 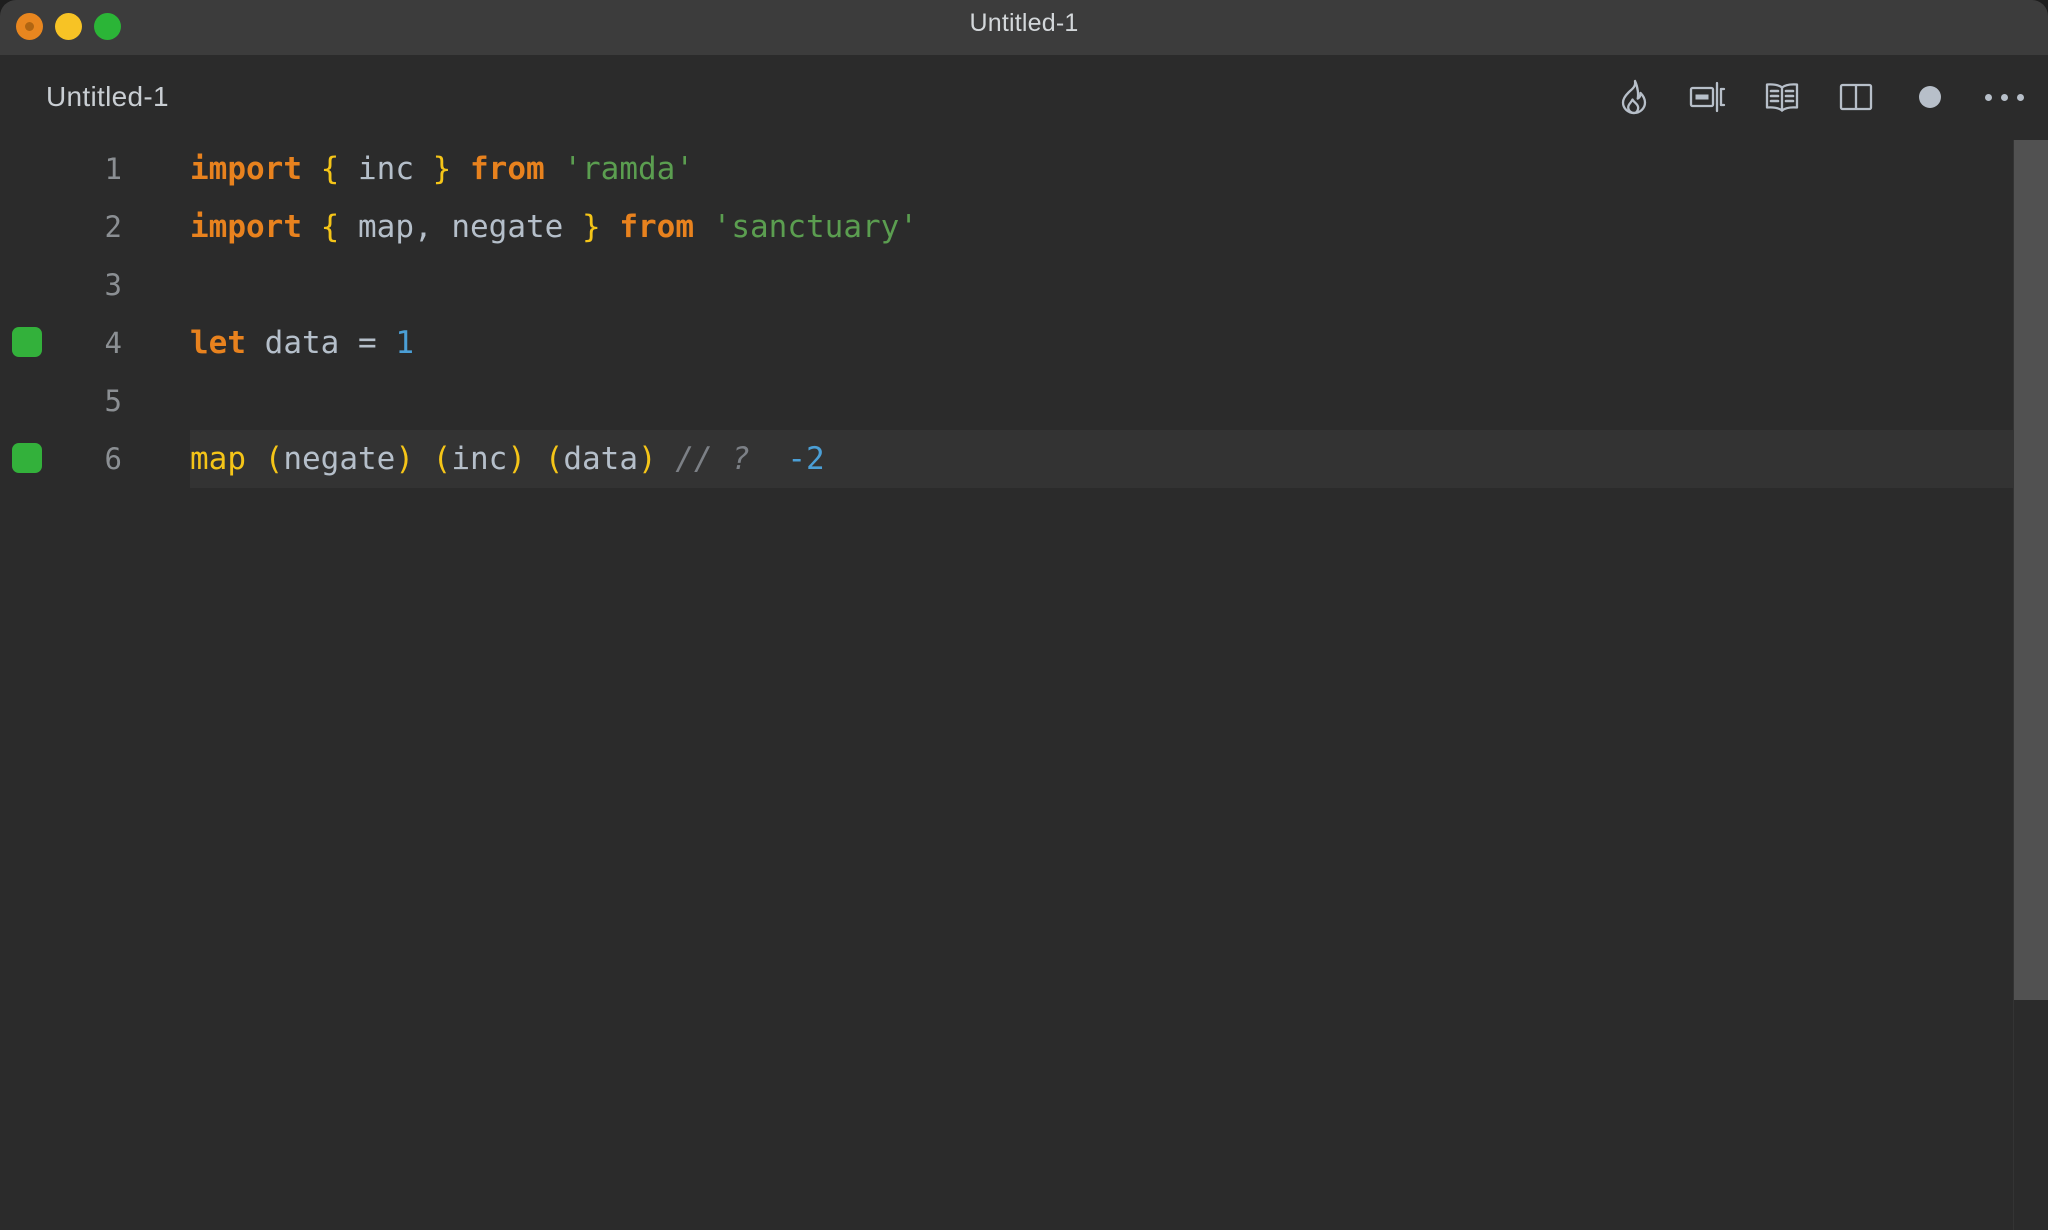 I want to click on ellipsis-icon, so click(x=2004, y=97).